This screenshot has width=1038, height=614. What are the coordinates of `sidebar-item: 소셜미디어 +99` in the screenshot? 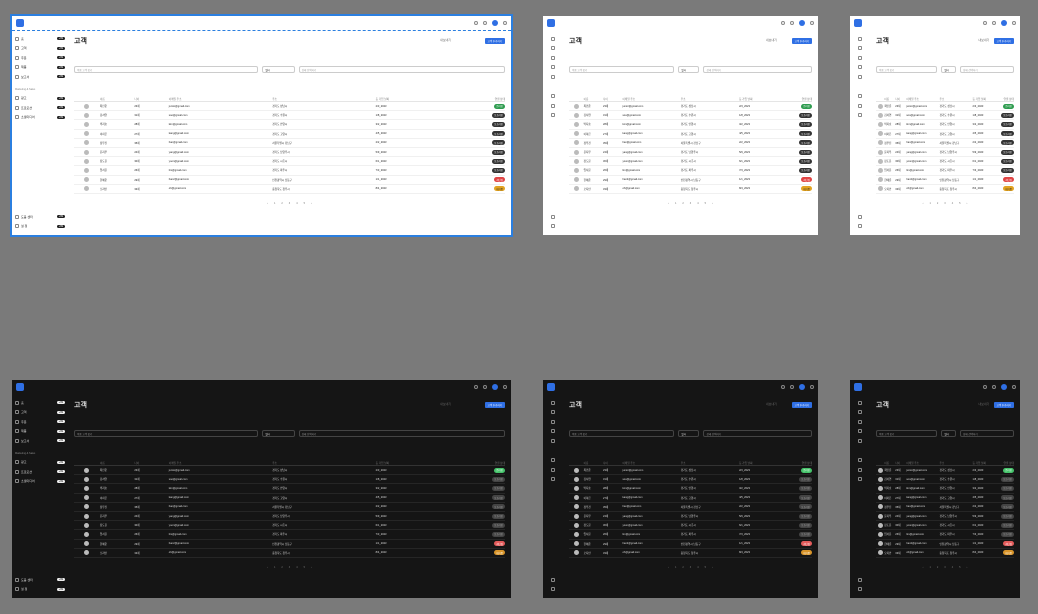 It's located at (40, 118).